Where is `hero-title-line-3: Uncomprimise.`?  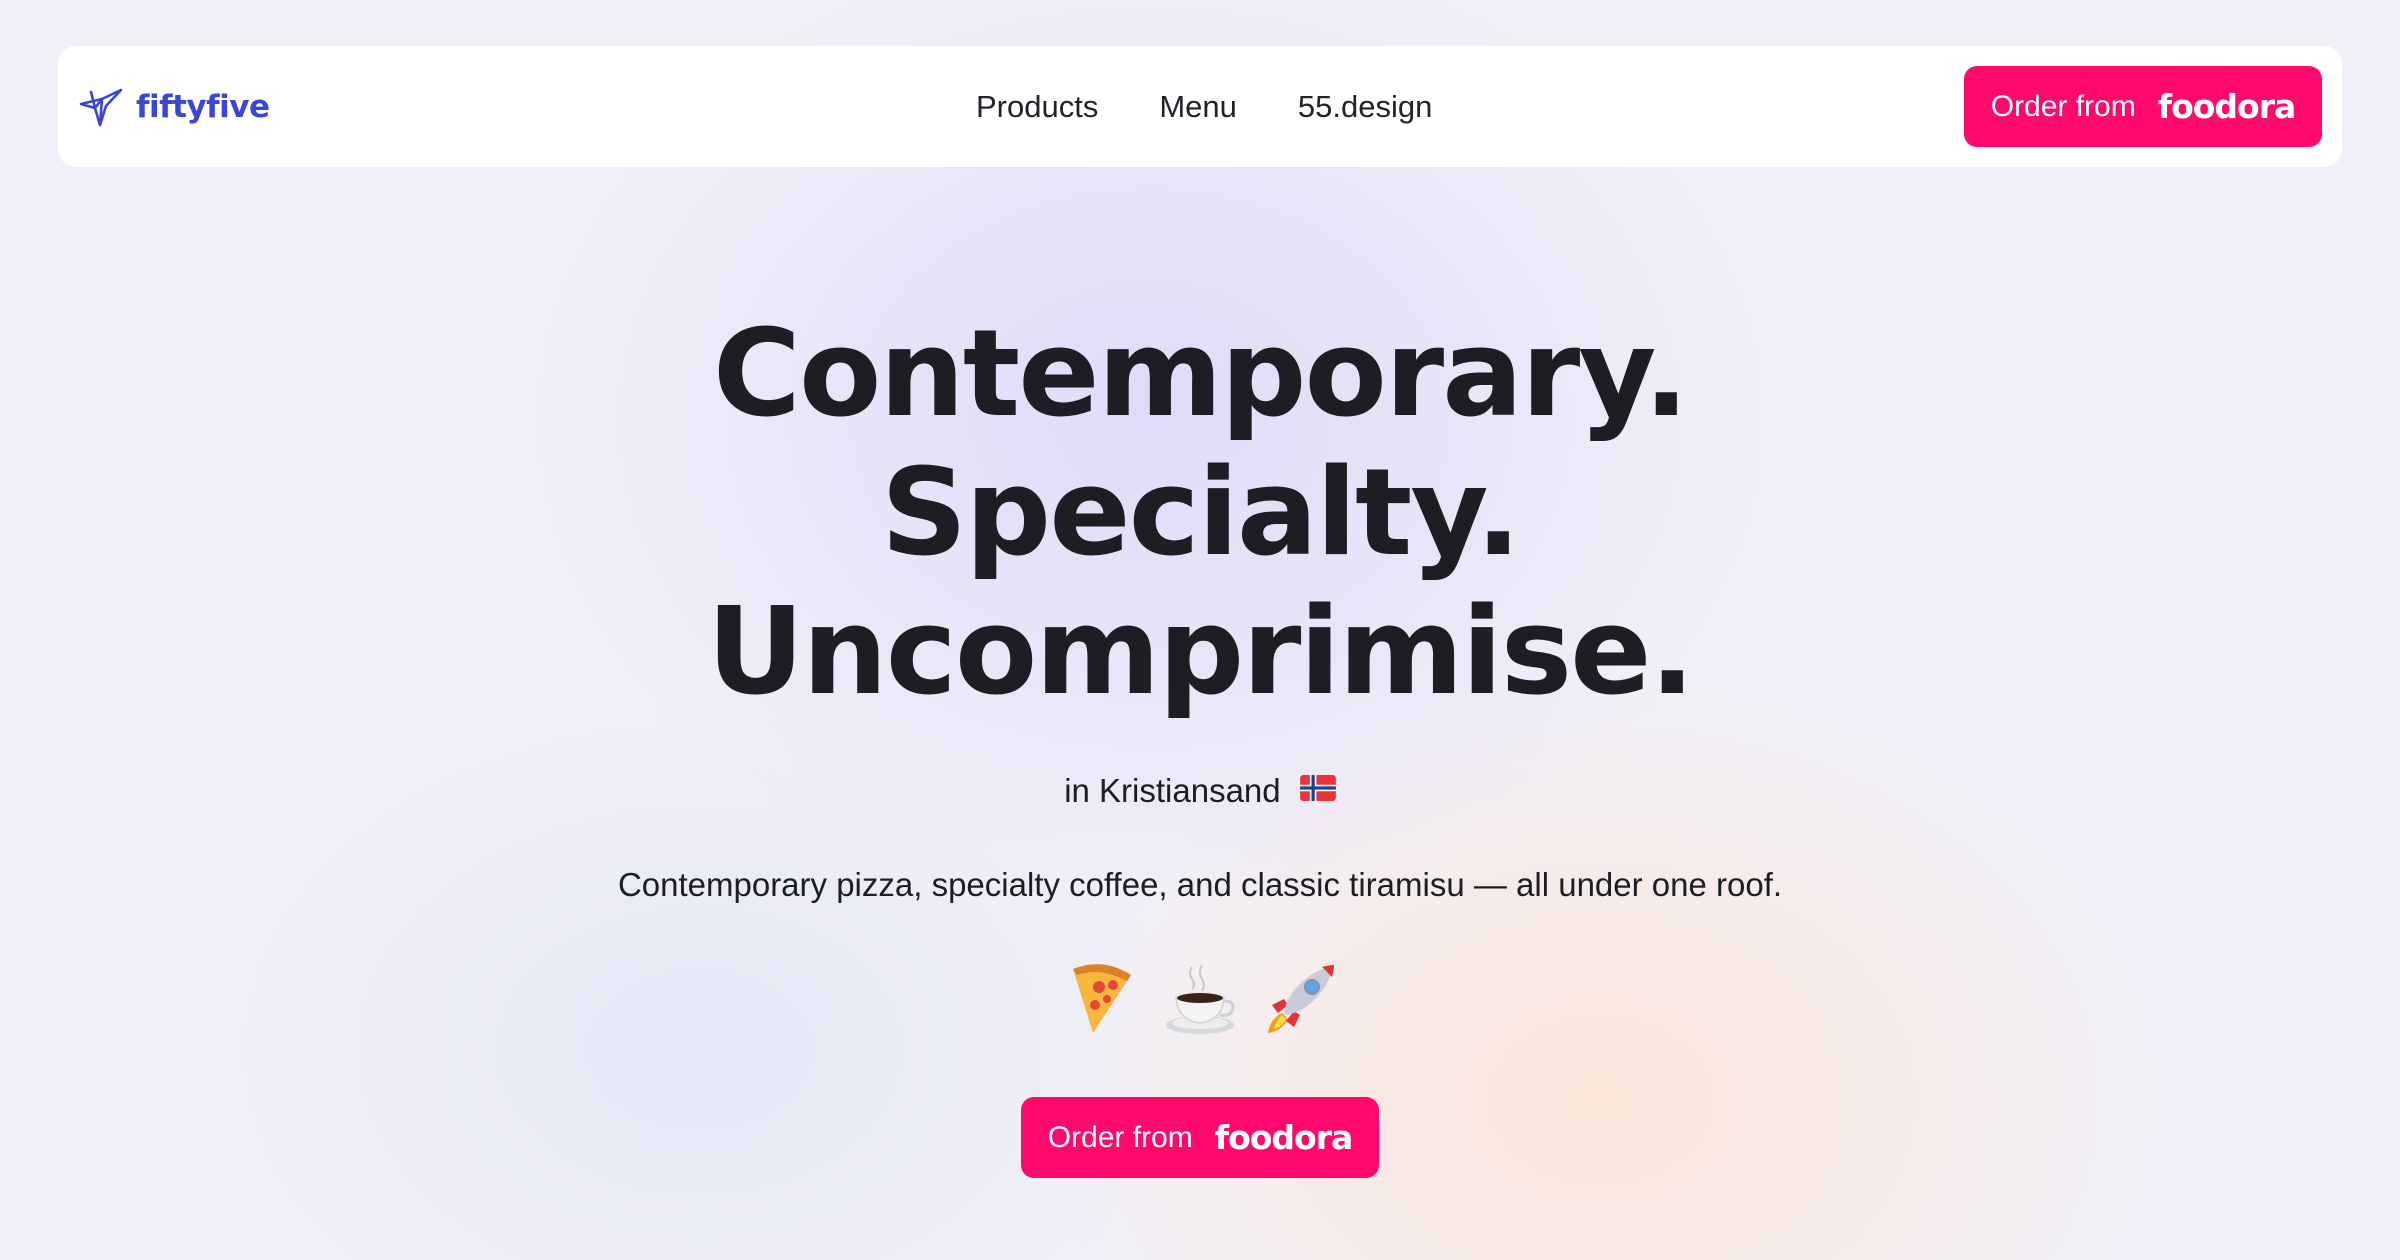 hero-title-line-3: Uncomprimise. is located at coordinates (1200, 652).